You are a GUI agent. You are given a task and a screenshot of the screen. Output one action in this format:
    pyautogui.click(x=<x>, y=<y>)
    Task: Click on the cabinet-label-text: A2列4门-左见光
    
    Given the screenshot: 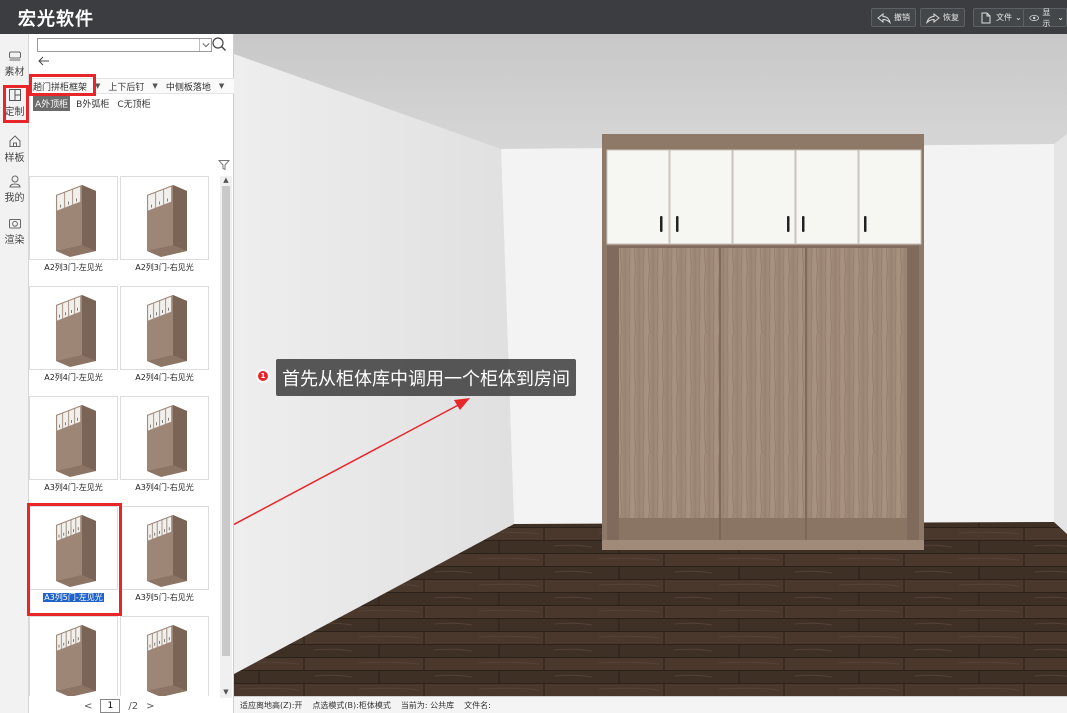 What is the action you would take?
    pyautogui.click(x=73, y=377)
    